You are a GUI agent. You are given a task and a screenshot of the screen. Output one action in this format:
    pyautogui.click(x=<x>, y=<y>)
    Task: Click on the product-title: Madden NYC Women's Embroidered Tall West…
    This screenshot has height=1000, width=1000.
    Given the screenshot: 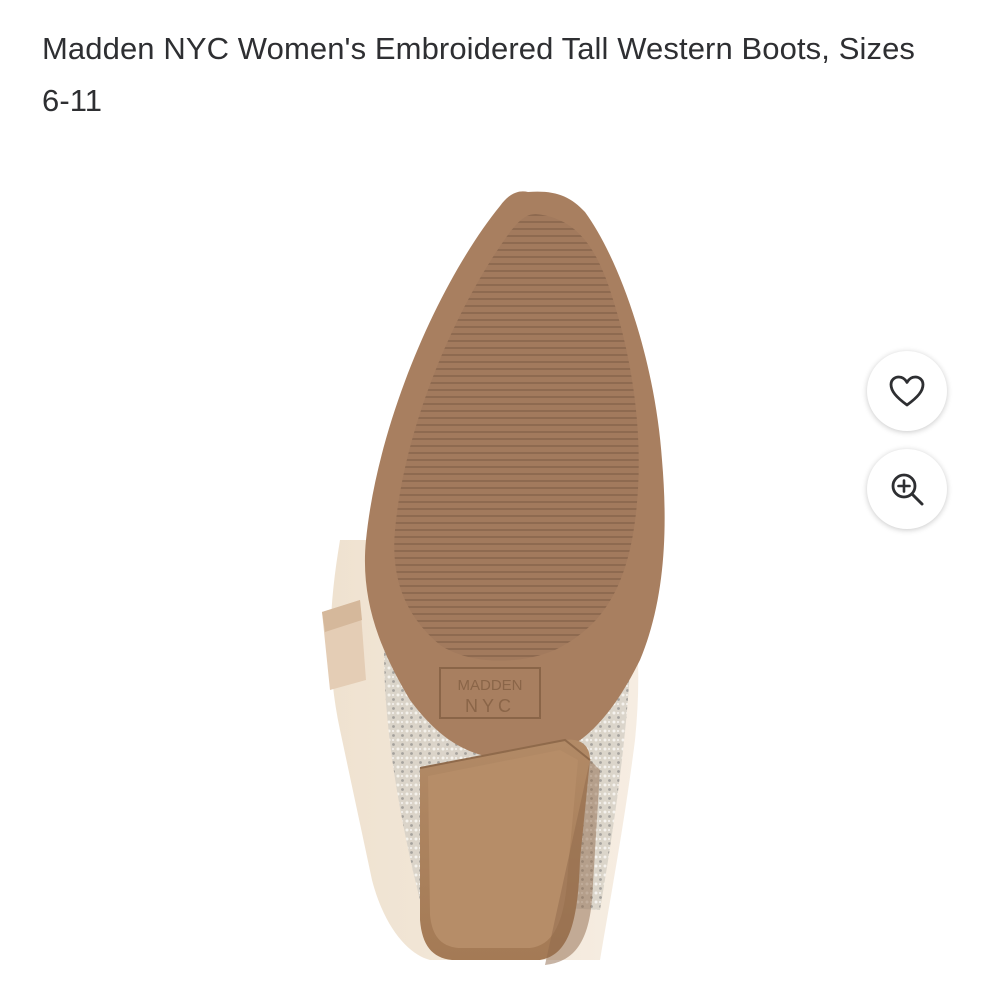 What is the action you would take?
    pyautogui.click(x=479, y=74)
    